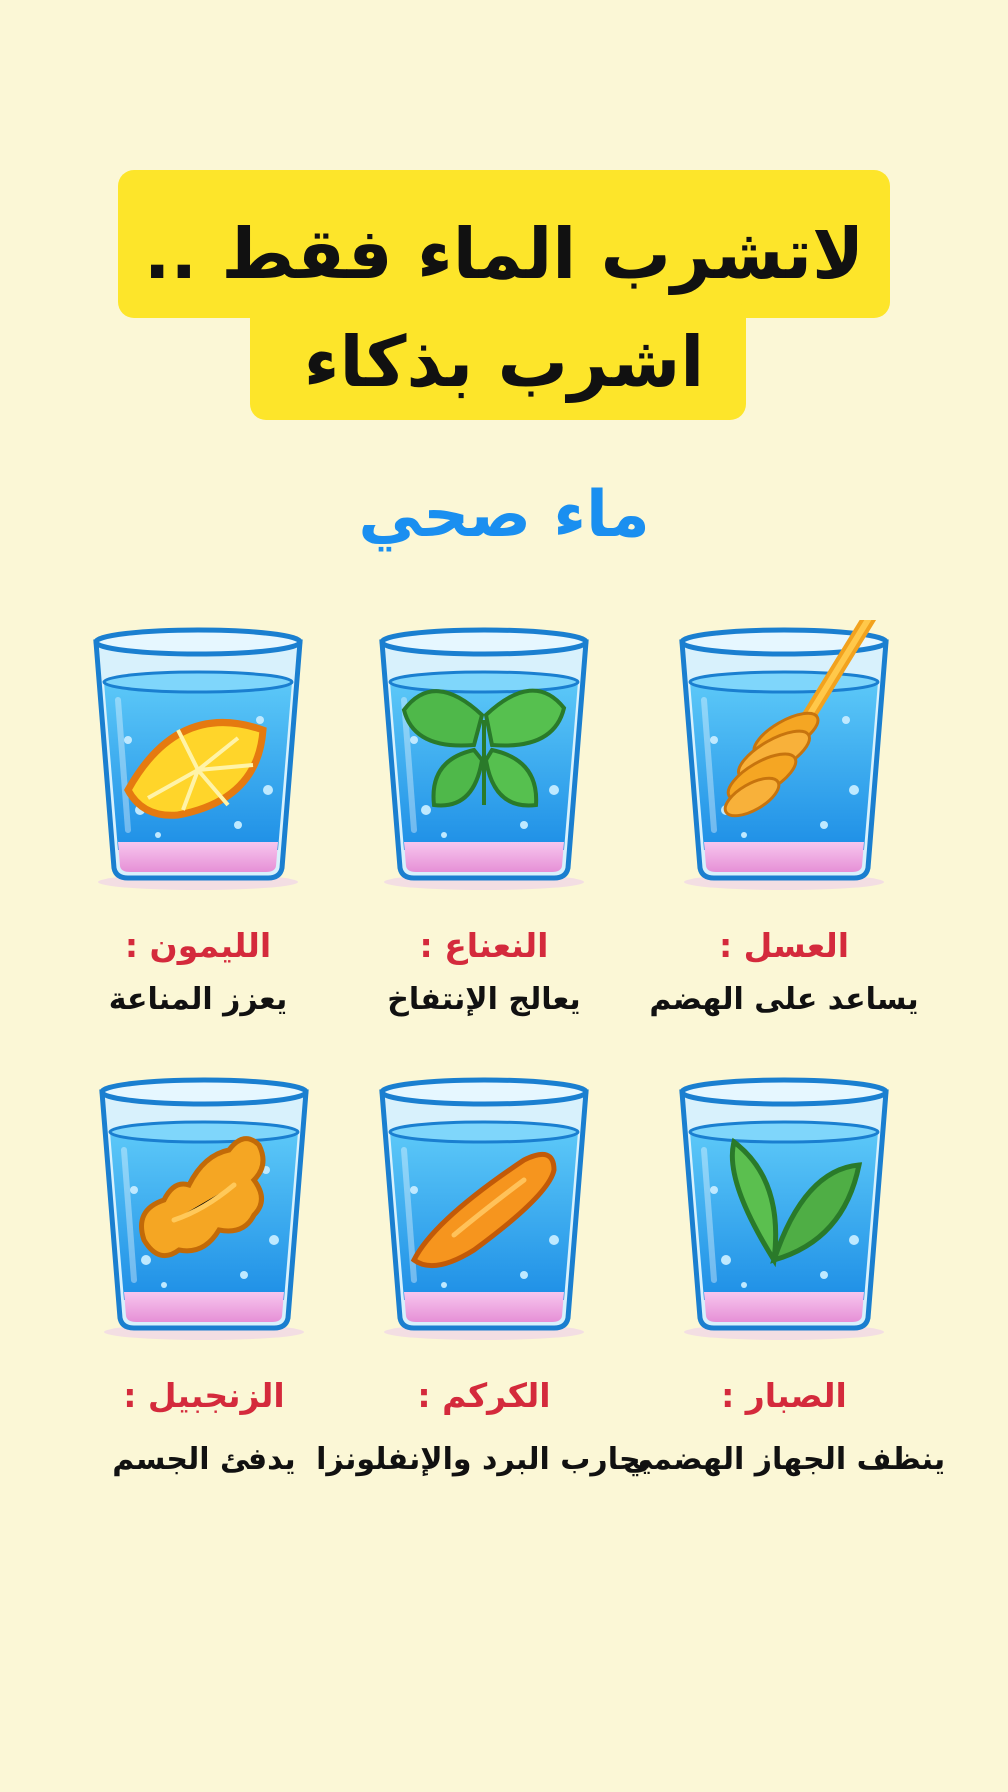  Describe the element at coordinates (504, 362) in the screenshot. I see `title-line-2: اشرب بذكاء` at that location.